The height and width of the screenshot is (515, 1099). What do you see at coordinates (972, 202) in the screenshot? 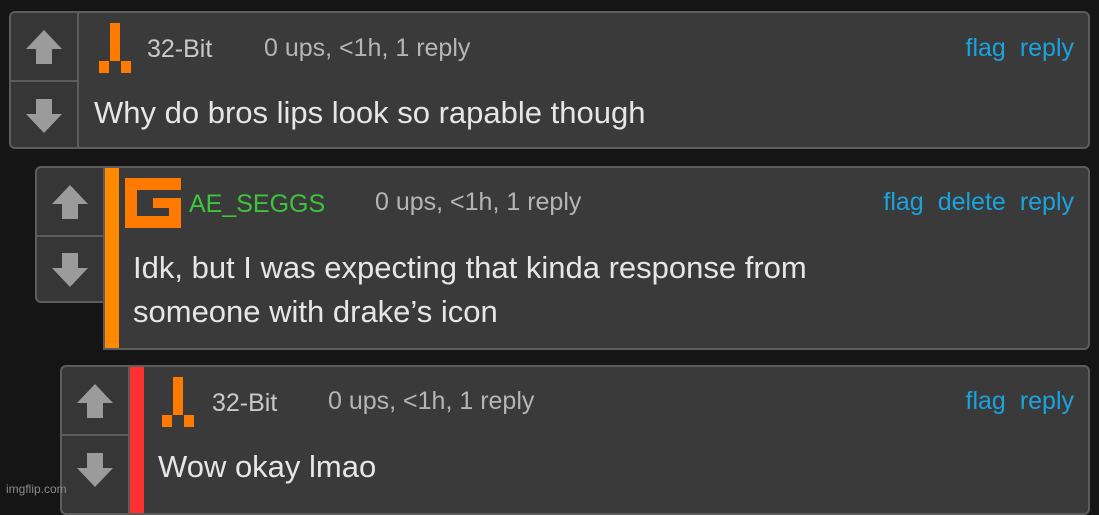
I see `delete-link: delete` at bounding box center [972, 202].